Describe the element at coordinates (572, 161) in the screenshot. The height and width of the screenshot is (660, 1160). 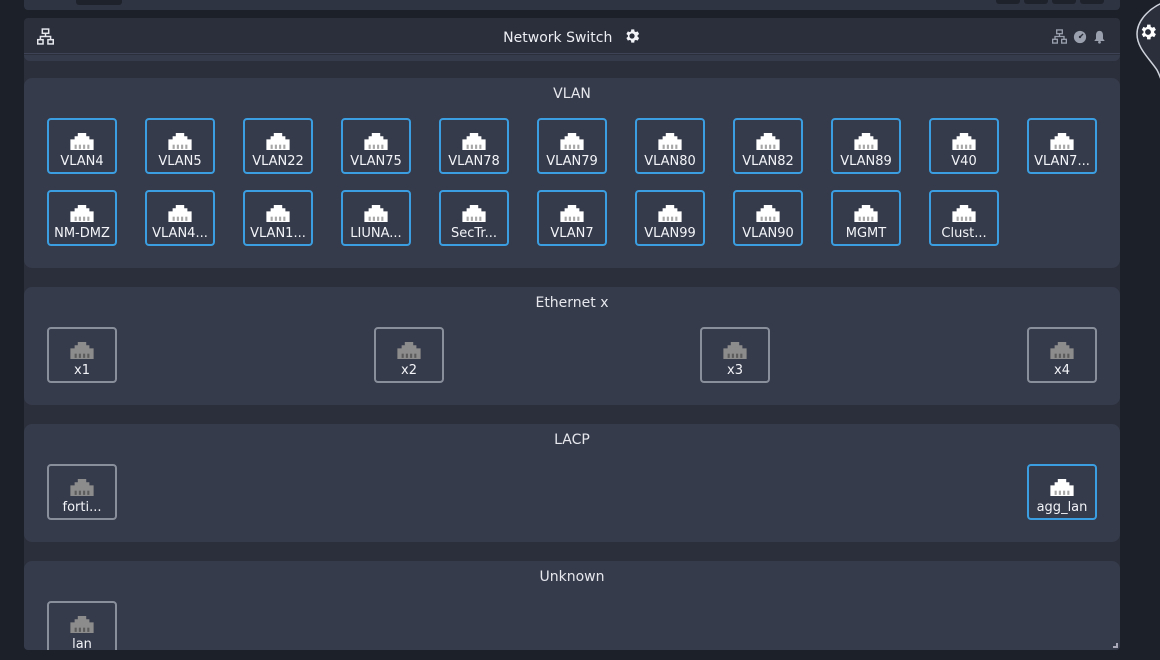
I see `port-label: VLAN79` at that location.